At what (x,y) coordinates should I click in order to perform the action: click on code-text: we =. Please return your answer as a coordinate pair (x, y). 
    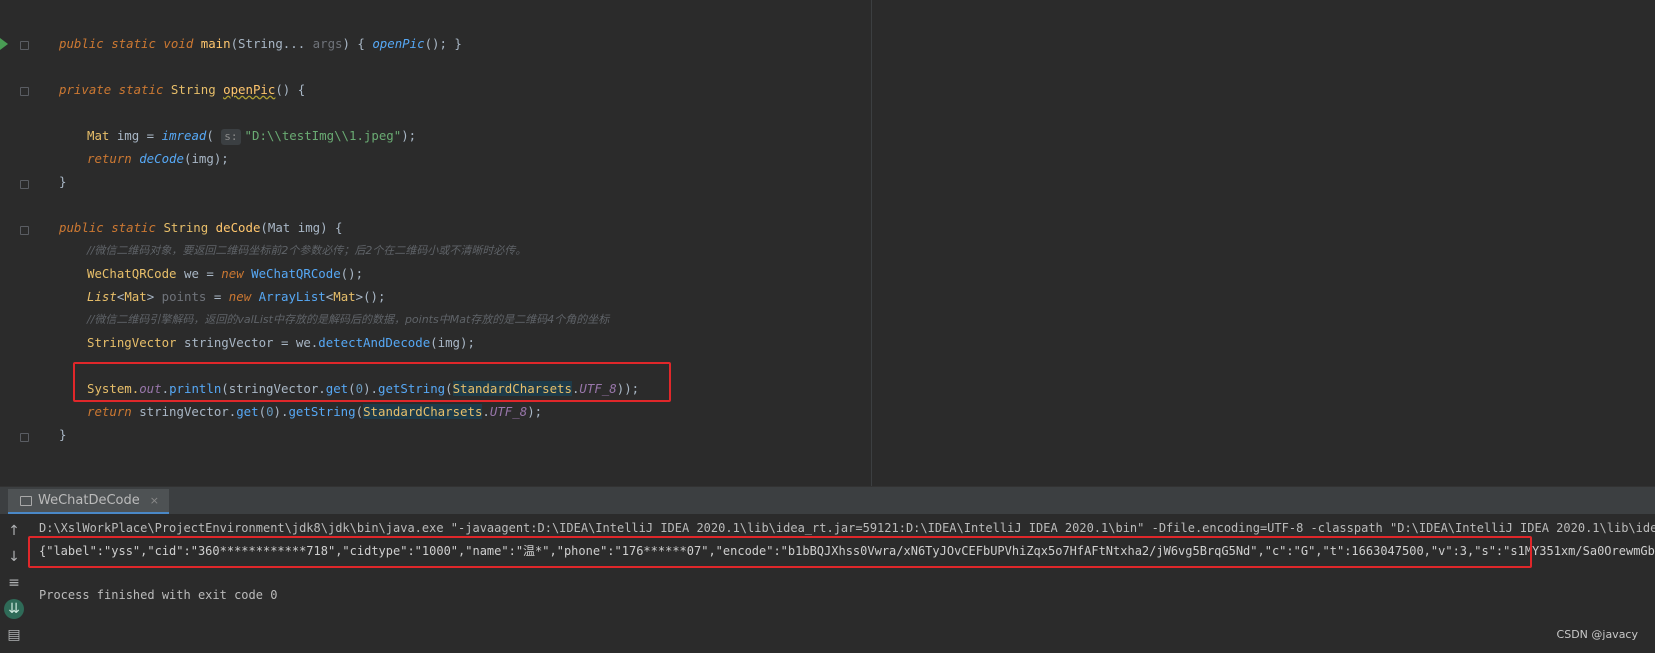
    Looking at the image, I should click on (202, 273).